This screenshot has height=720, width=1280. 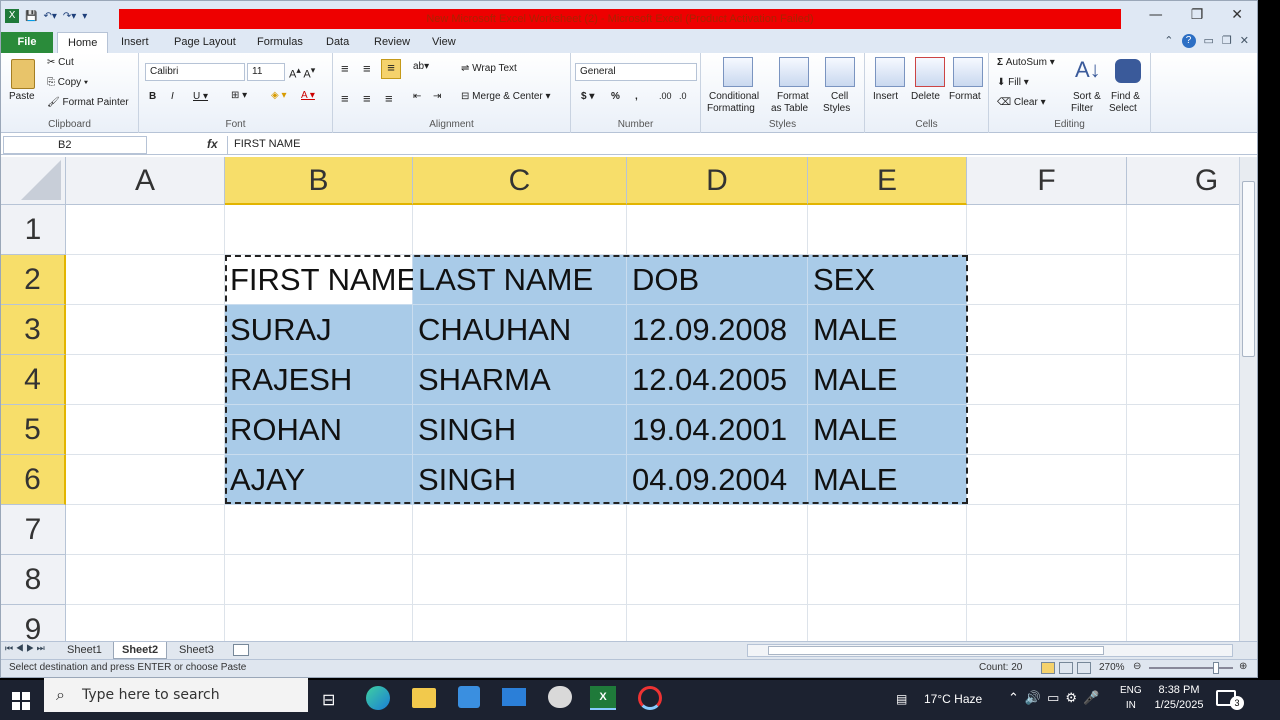 I want to click on cell-c6: SINGH, so click(x=520, y=480).